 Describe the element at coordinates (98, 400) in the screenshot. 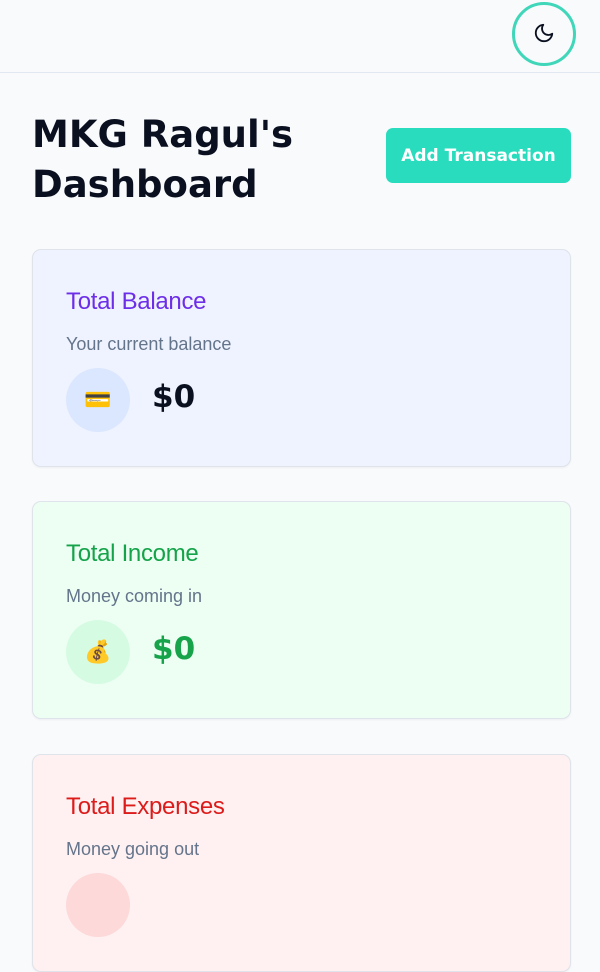

I see `credit-card-icon: 💳` at that location.